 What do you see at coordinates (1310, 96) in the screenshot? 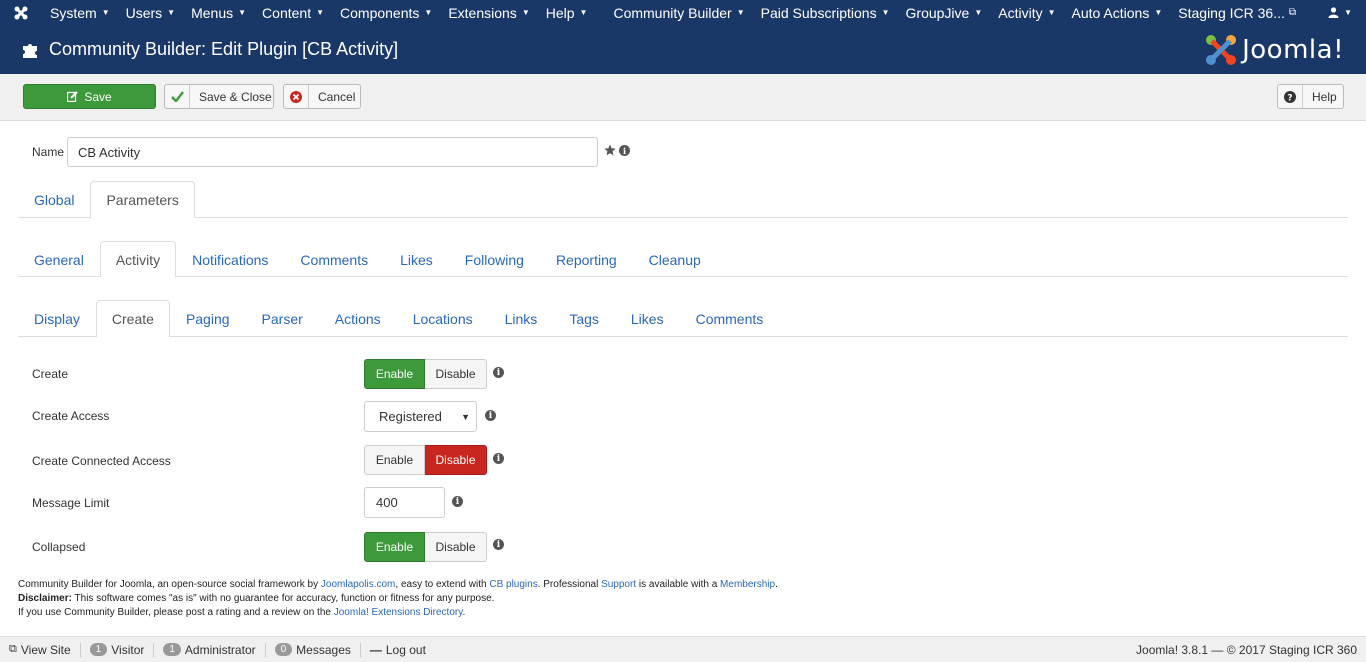
I see `help-button: ? Help` at bounding box center [1310, 96].